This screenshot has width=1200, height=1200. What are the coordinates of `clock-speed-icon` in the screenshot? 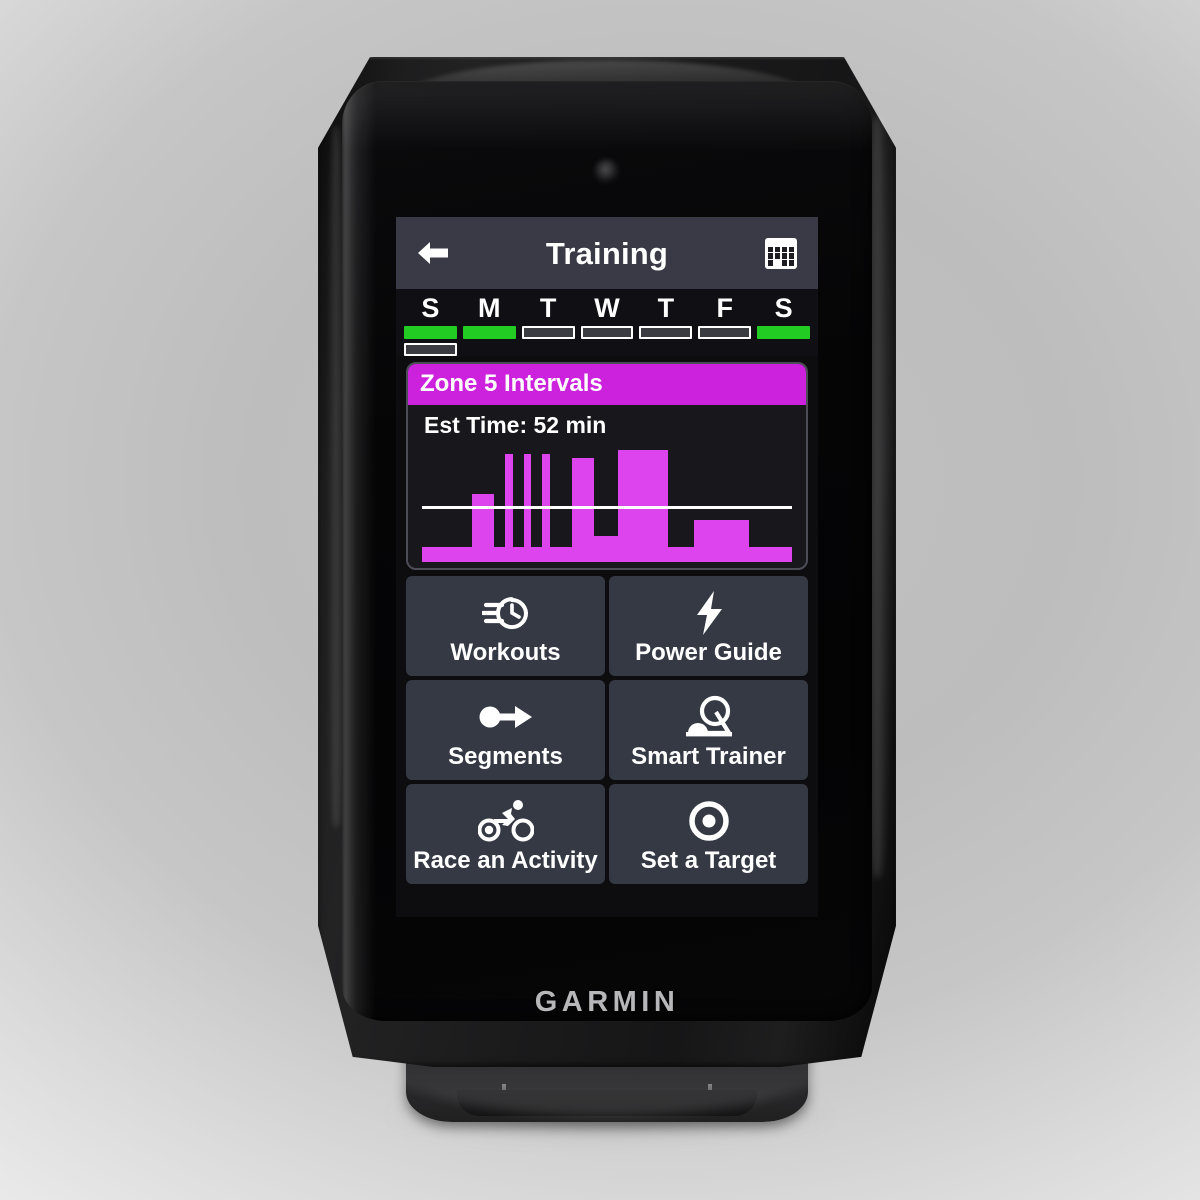 It's located at (505, 613).